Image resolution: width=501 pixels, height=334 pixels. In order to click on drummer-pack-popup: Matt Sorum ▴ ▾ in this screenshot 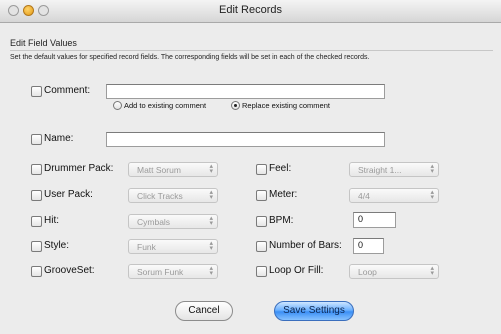, I will do `click(173, 169)`.